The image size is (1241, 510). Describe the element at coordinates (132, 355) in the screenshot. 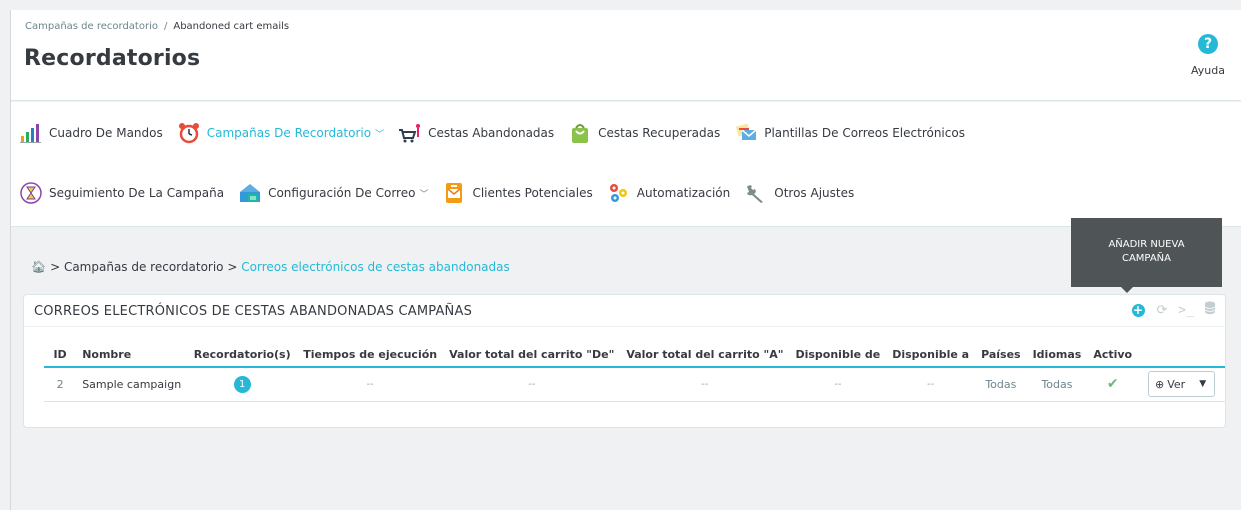

I see `column-header-name: Nombre` at that location.